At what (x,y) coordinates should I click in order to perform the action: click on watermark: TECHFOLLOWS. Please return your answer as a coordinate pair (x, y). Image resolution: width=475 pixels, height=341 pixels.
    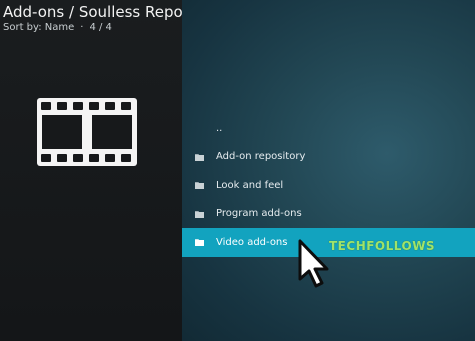
    Looking at the image, I should click on (382, 246).